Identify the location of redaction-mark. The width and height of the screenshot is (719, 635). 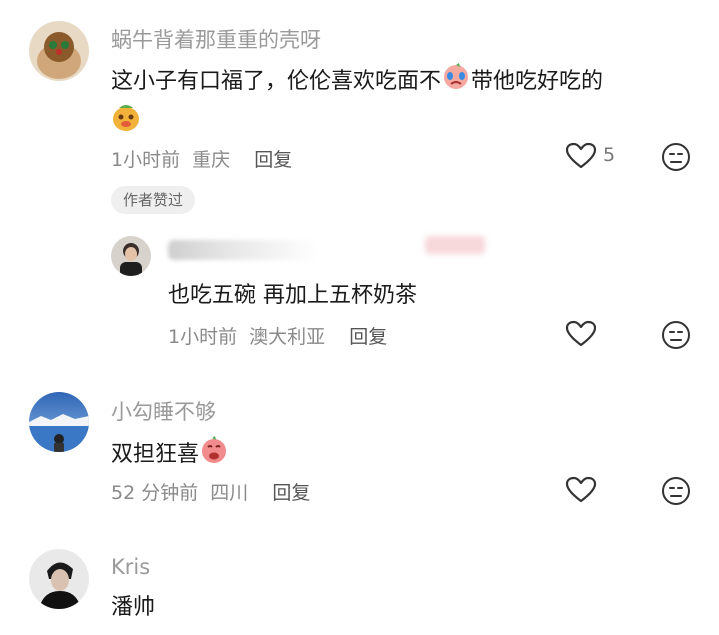
(455, 245).